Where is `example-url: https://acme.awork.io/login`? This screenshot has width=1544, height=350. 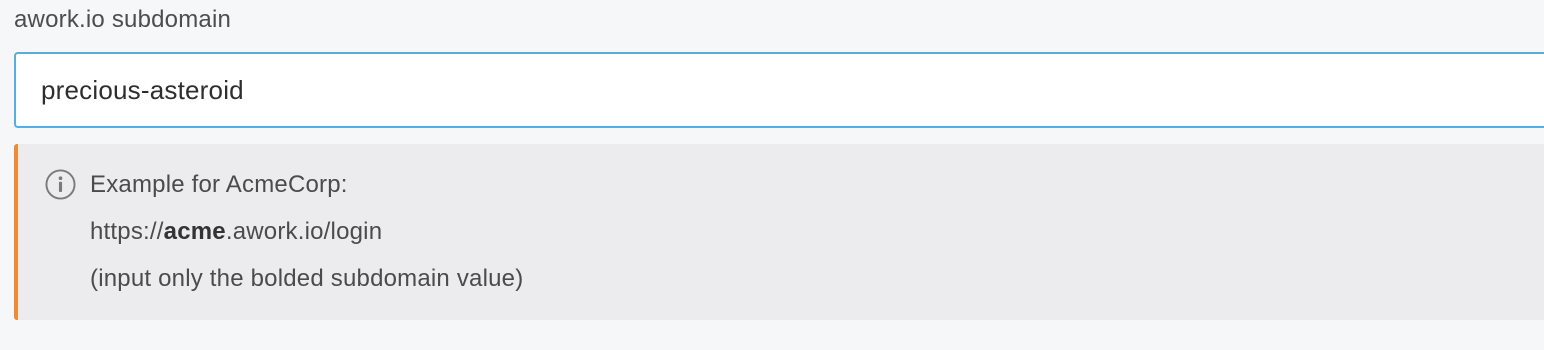
example-url: https://acme.awork.io/login is located at coordinates (236, 232).